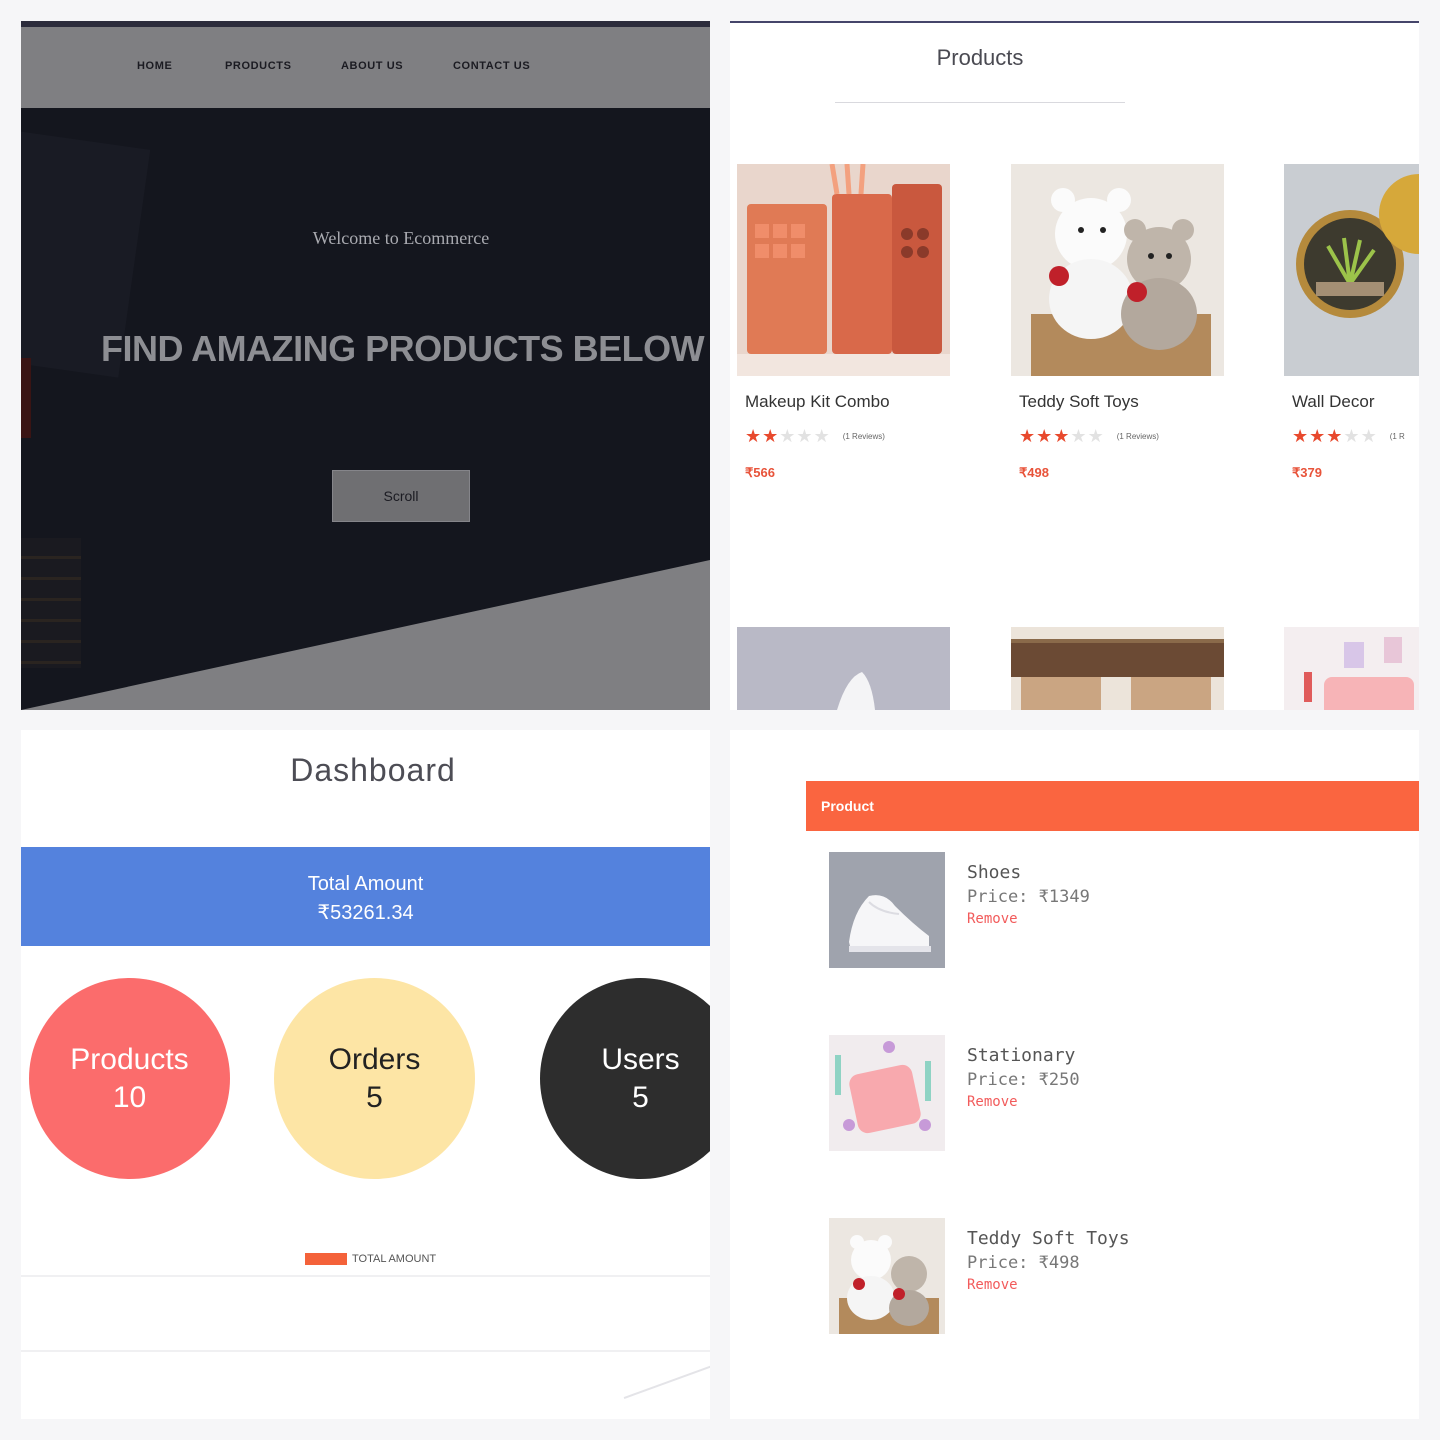  I want to click on cart-item-price: Price: ₹250, so click(1023, 1080).